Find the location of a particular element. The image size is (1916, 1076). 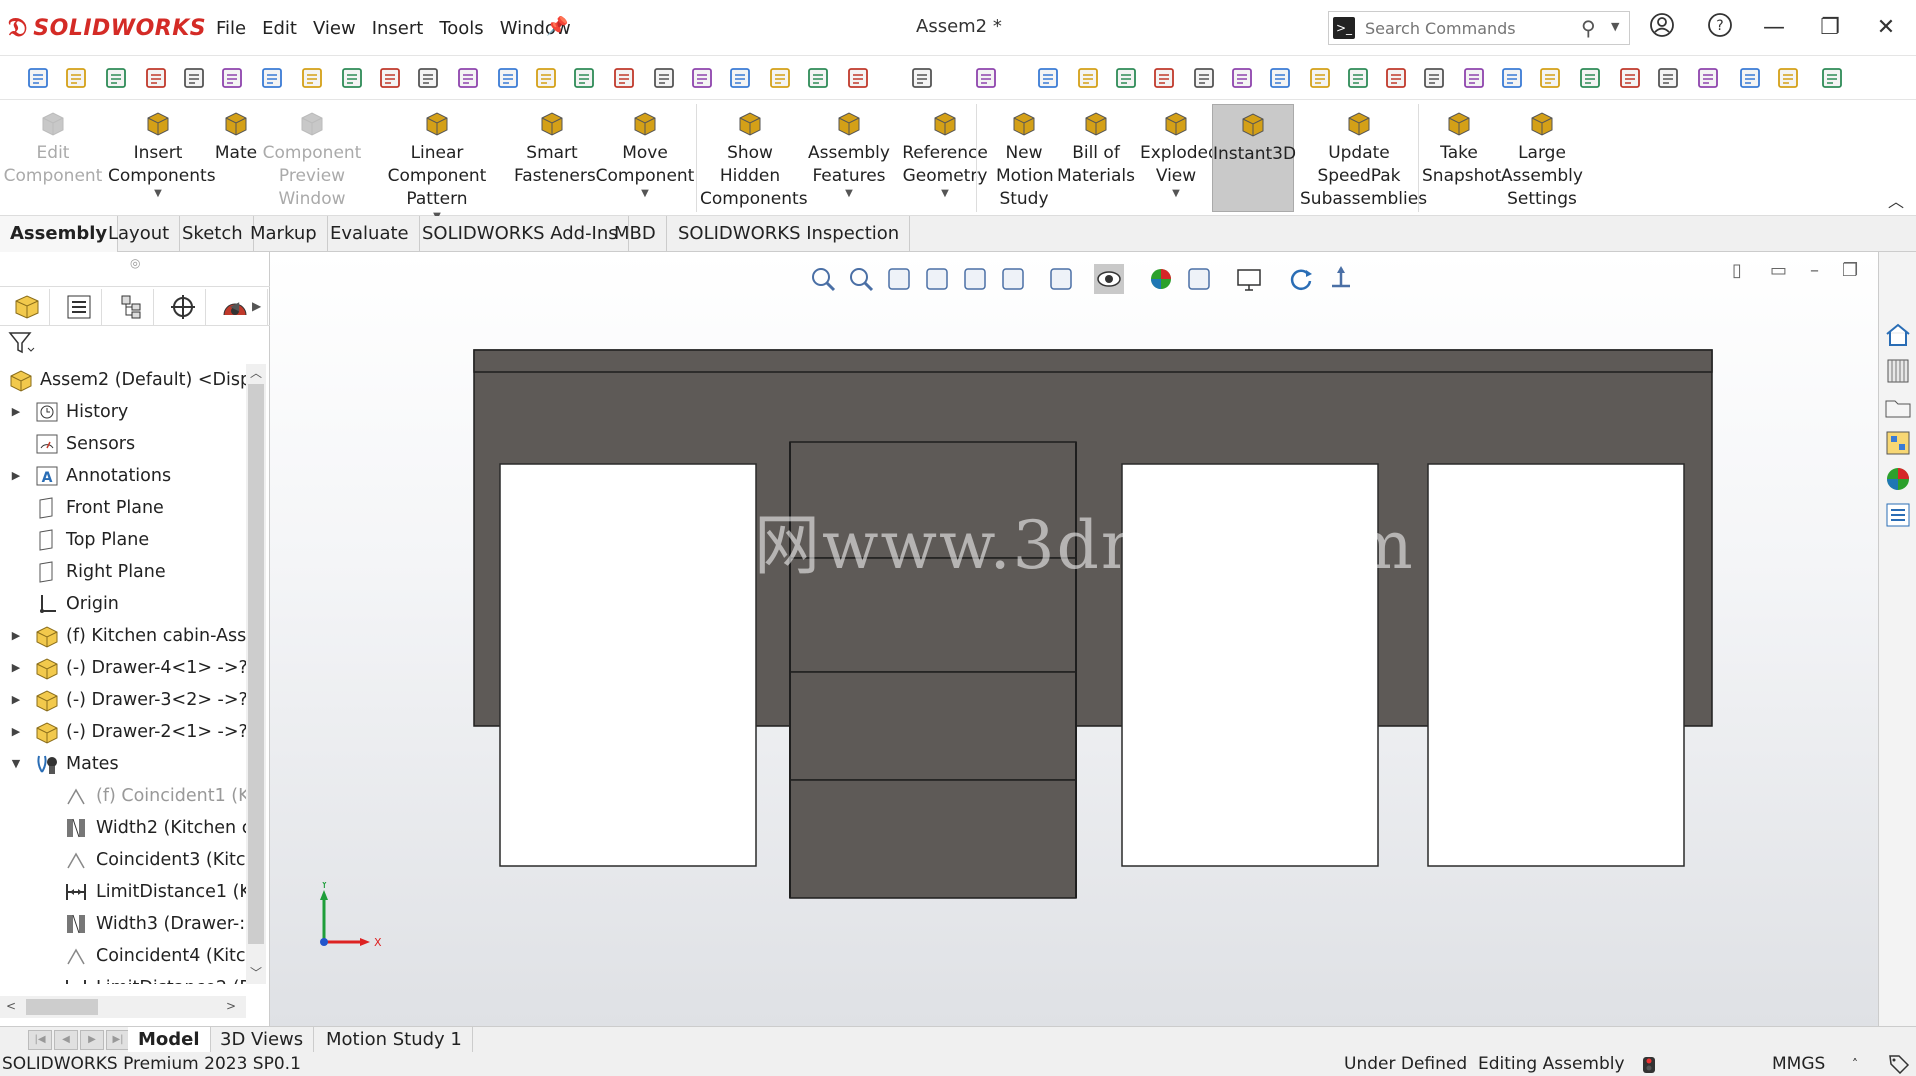

insert-component-icon is located at coordinates (272, 78).